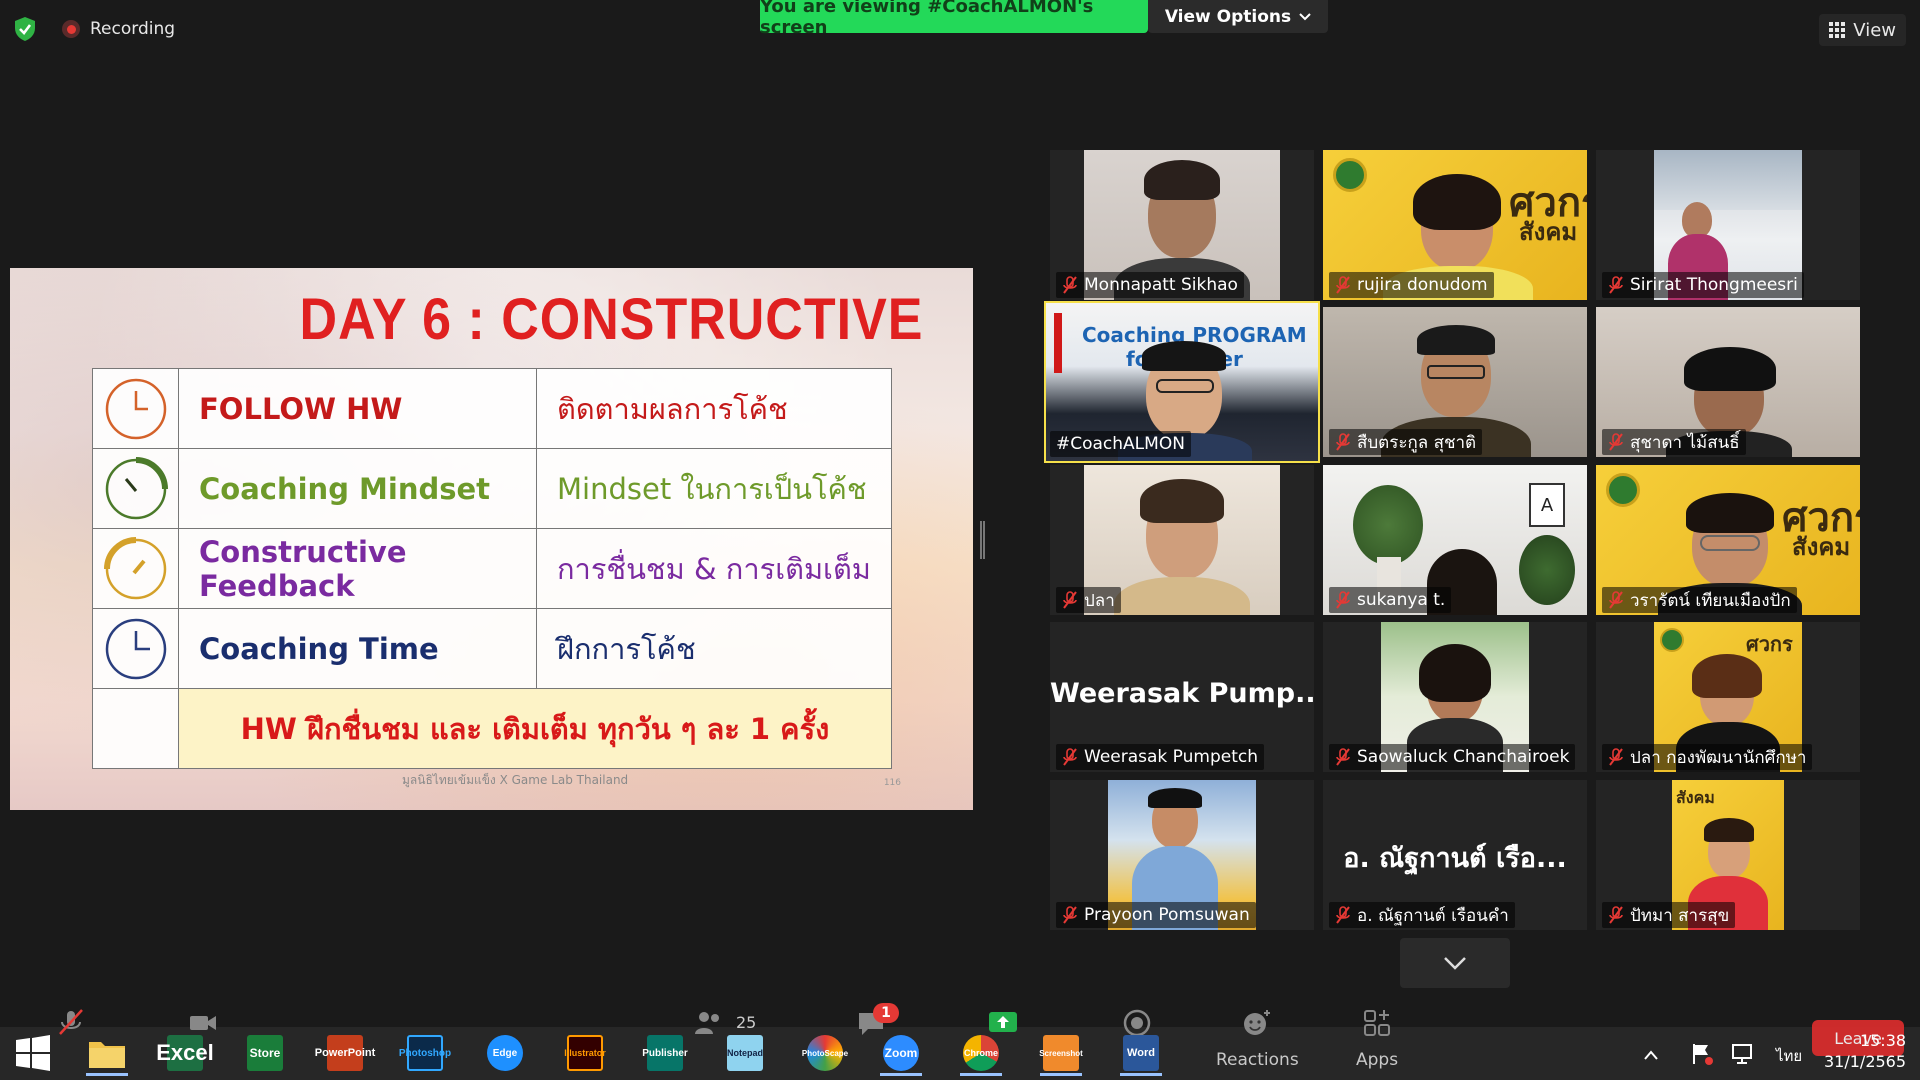 This screenshot has width=1920, height=1080. What do you see at coordinates (1455, 382) in the screenshot?
I see `participant-tile: สืบตระกูล สุชาติ` at bounding box center [1455, 382].